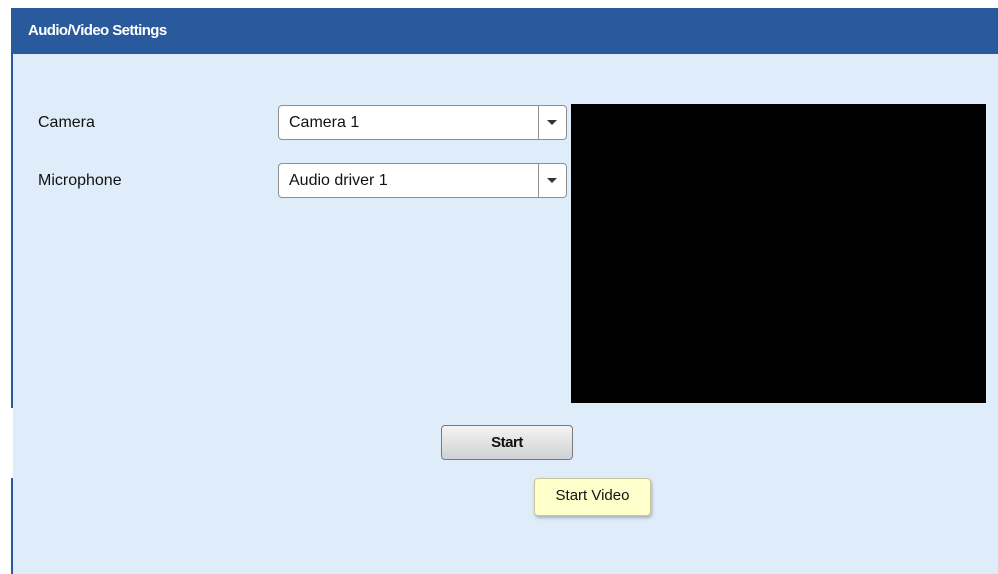  Describe the element at coordinates (324, 122) in the screenshot. I see `camera-select-value: Camera 1` at that location.